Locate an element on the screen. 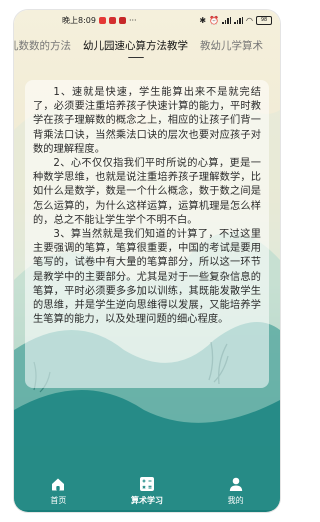  wifi-icon: ◠ is located at coordinates (249, 20).